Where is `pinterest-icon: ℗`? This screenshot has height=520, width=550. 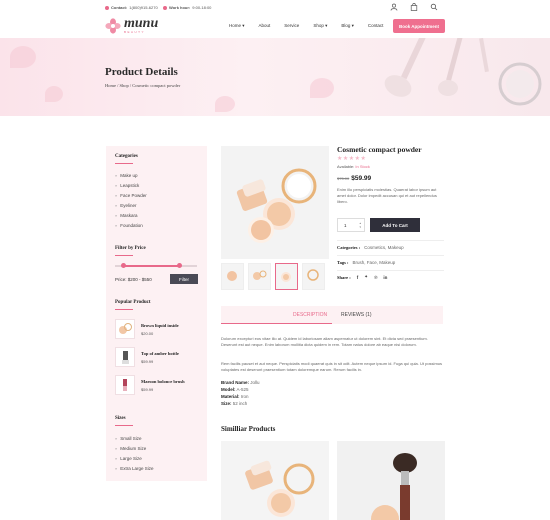
pinterest-icon: ℗ is located at coordinates (375, 277).